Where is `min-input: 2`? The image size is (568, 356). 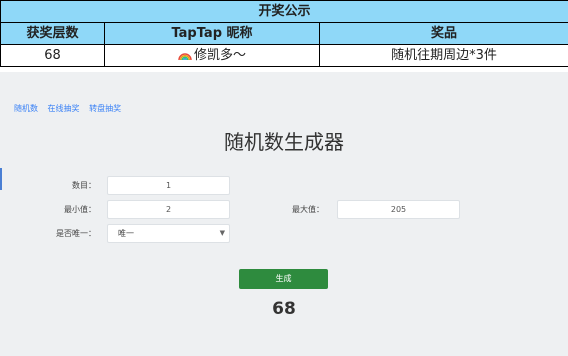
min-input: 2 is located at coordinates (168, 209).